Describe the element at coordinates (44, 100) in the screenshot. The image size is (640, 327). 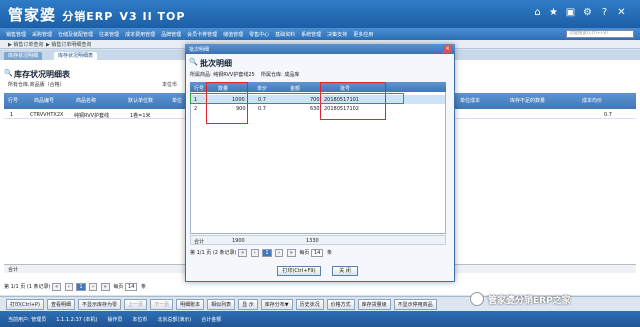
I see `column-header: 商品编号` at that location.